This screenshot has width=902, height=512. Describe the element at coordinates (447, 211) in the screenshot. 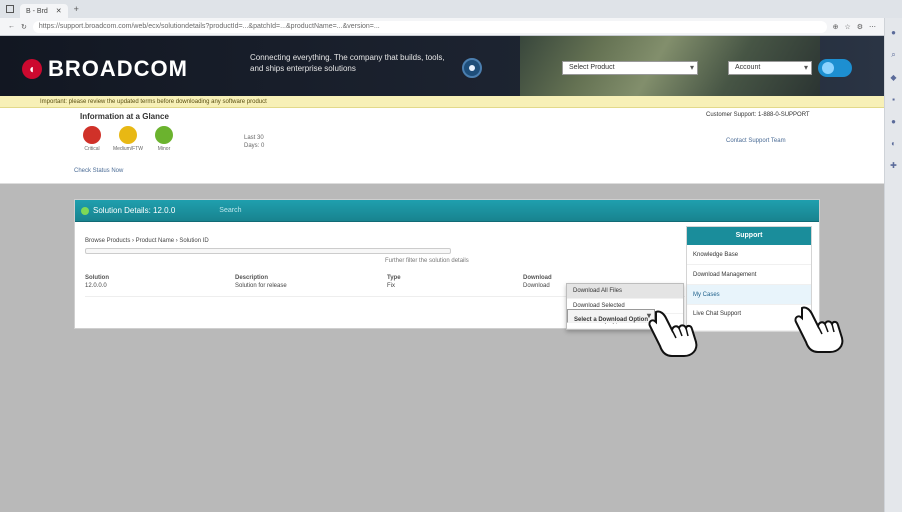

I see `panel-header: Solution Details: 12.0.0 Search` at that location.